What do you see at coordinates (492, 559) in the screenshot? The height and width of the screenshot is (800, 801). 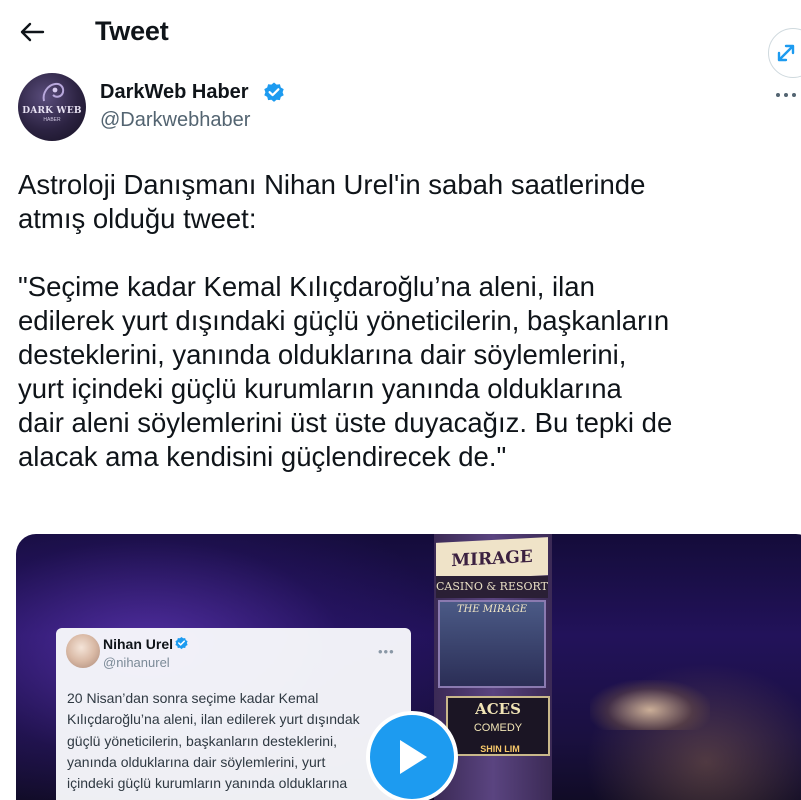 I see `mirage-sign: MIRAGE` at bounding box center [492, 559].